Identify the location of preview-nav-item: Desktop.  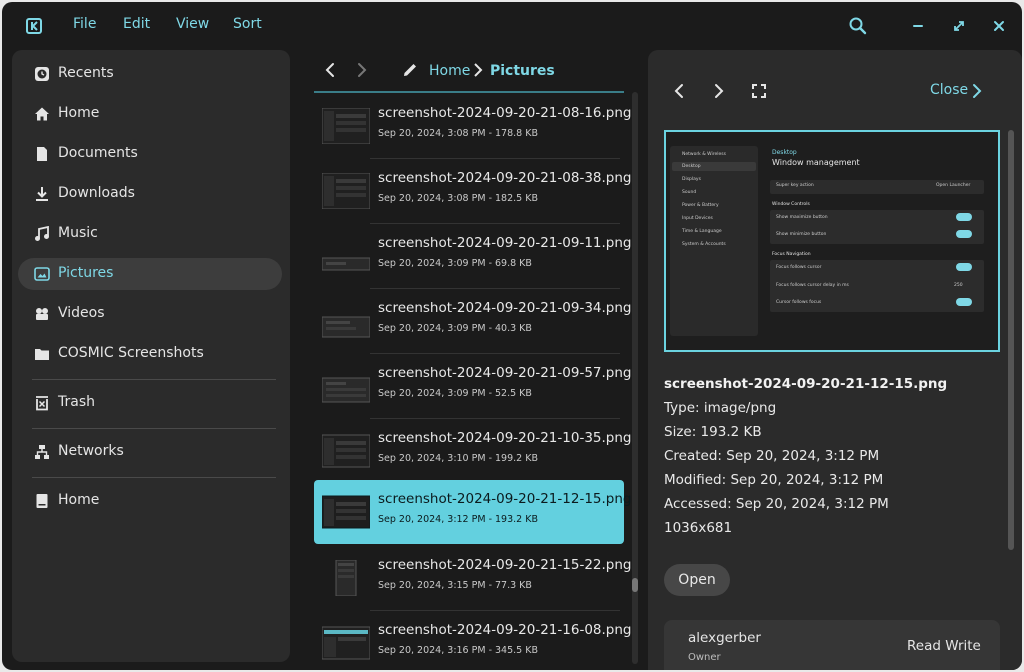
(691, 166).